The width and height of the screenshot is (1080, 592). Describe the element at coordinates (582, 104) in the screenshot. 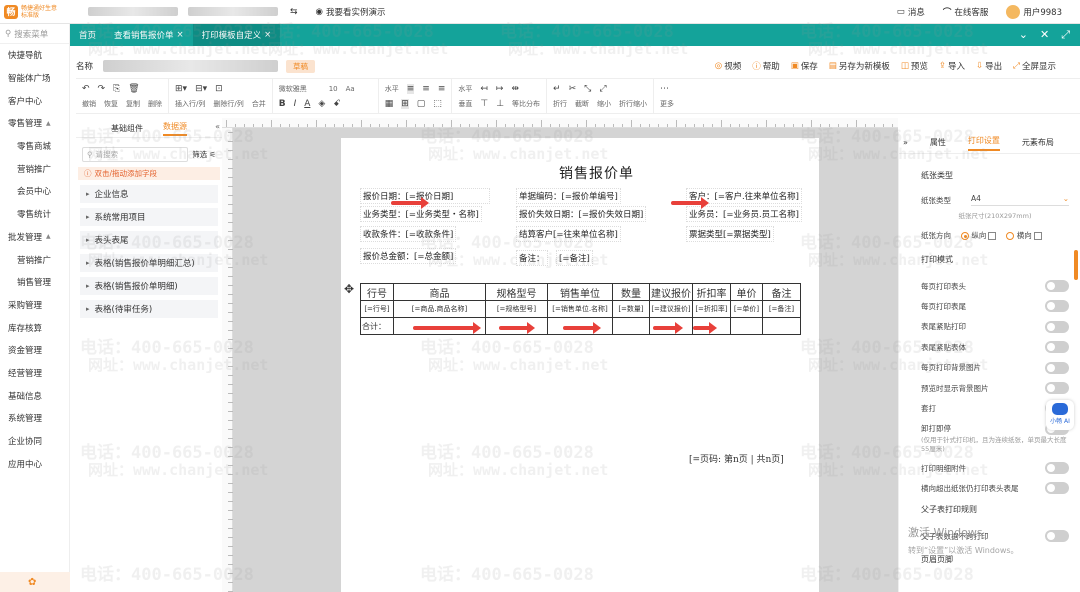

I see `truncate-button: 截断` at that location.